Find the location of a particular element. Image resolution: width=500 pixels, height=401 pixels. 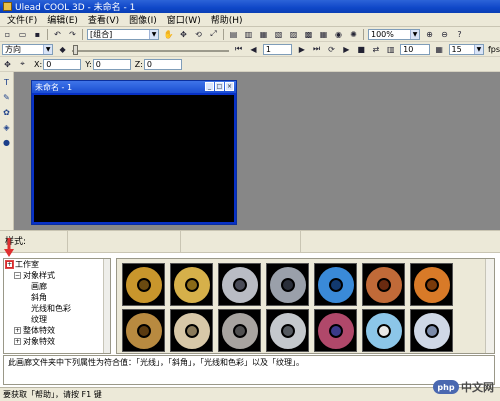

rotate-icon: ⟲ is located at coordinates (198, 34).